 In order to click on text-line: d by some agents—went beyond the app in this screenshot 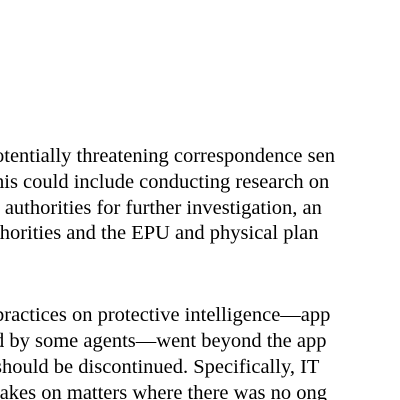, I will do `click(163, 341)`.